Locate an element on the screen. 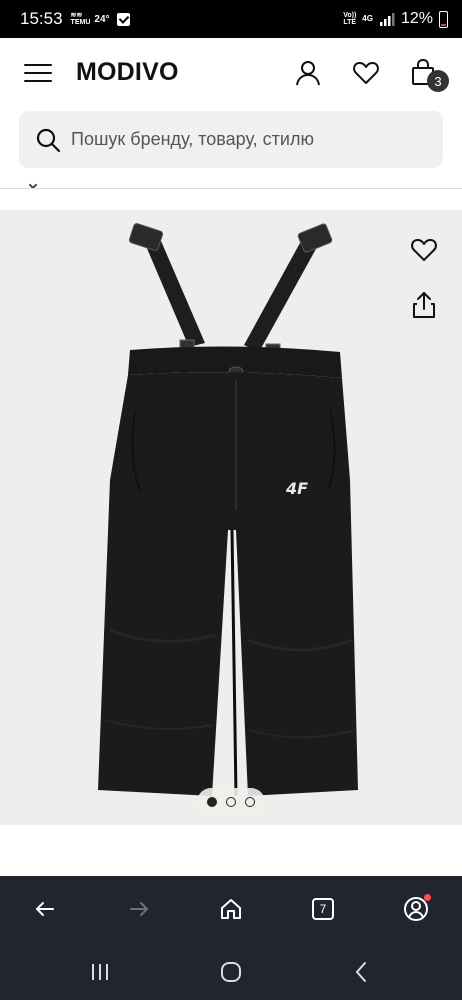 The height and width of the screenshot is (1000, 462). home-icon is located at coordinates (231, 909).